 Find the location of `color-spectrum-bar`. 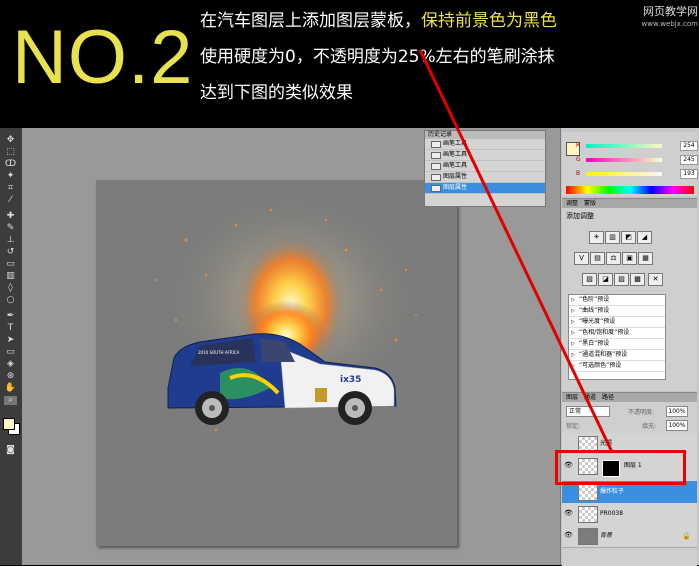

color-spectrum-bar is located at coordinates (630, 190).